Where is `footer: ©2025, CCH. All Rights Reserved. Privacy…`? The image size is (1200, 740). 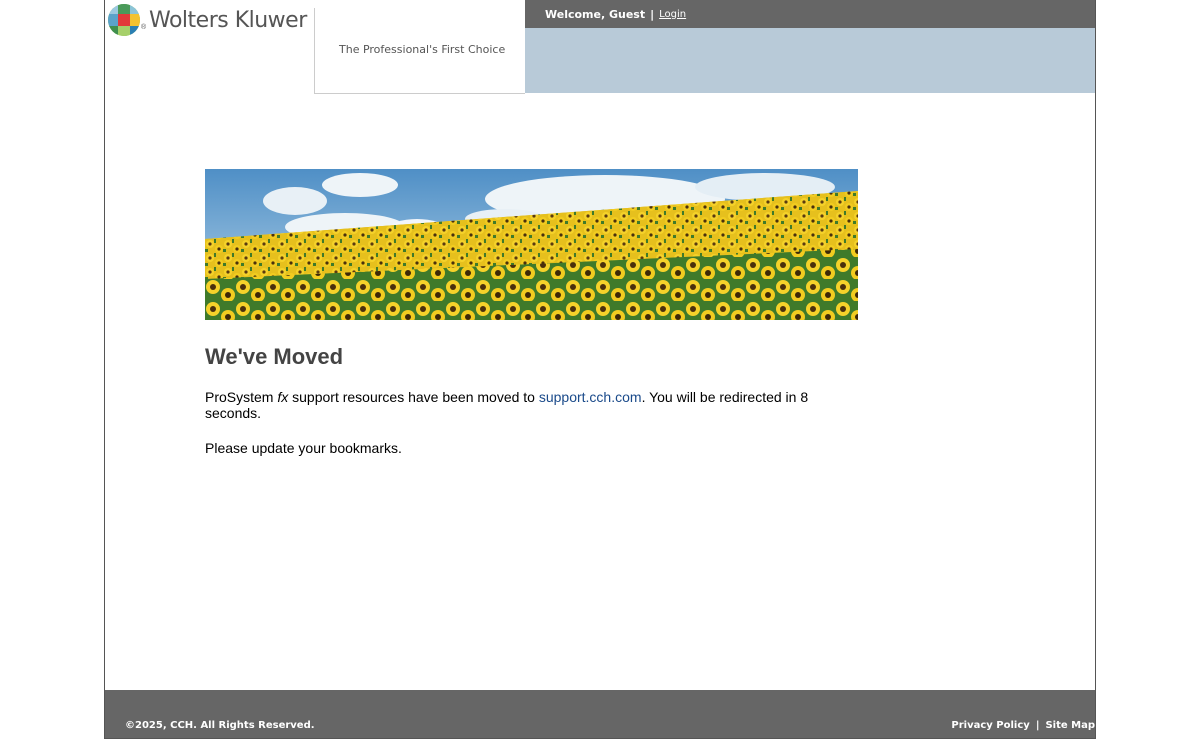 footer: ©2025, CCH. All Rights Reserved. Privacy… is located at coordinates (600, 714).